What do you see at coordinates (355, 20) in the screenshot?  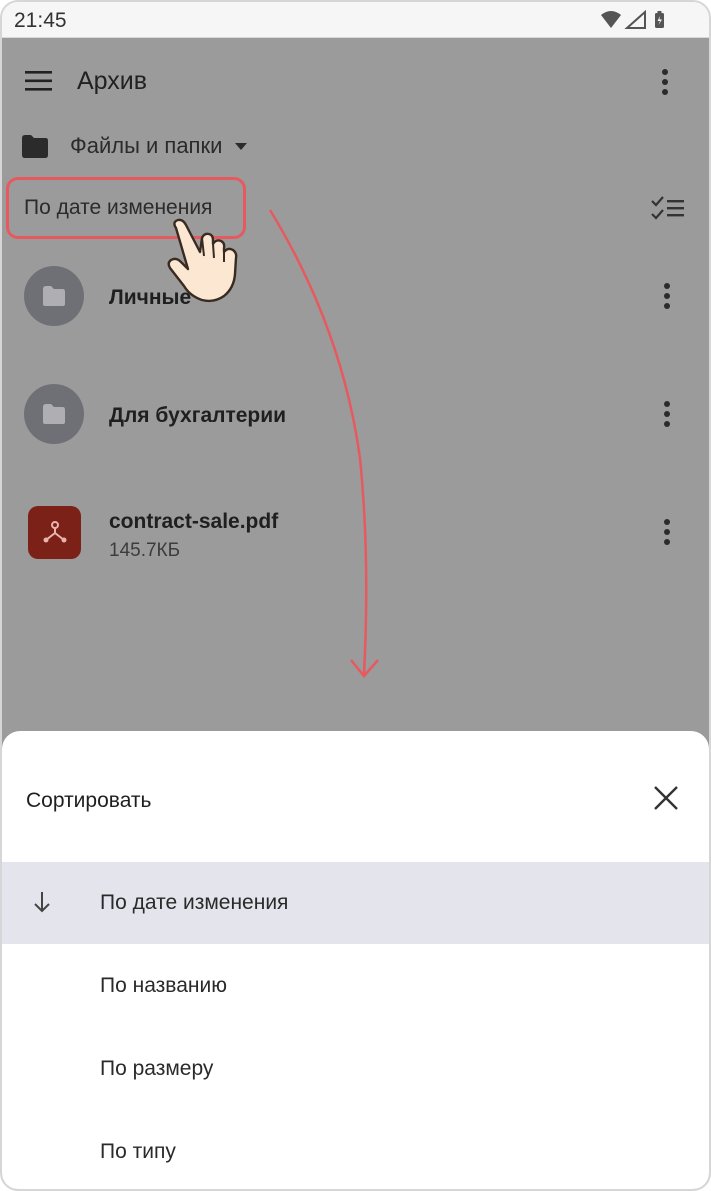 I see `status-bar: 21:45` at bounding box center [355, 20].